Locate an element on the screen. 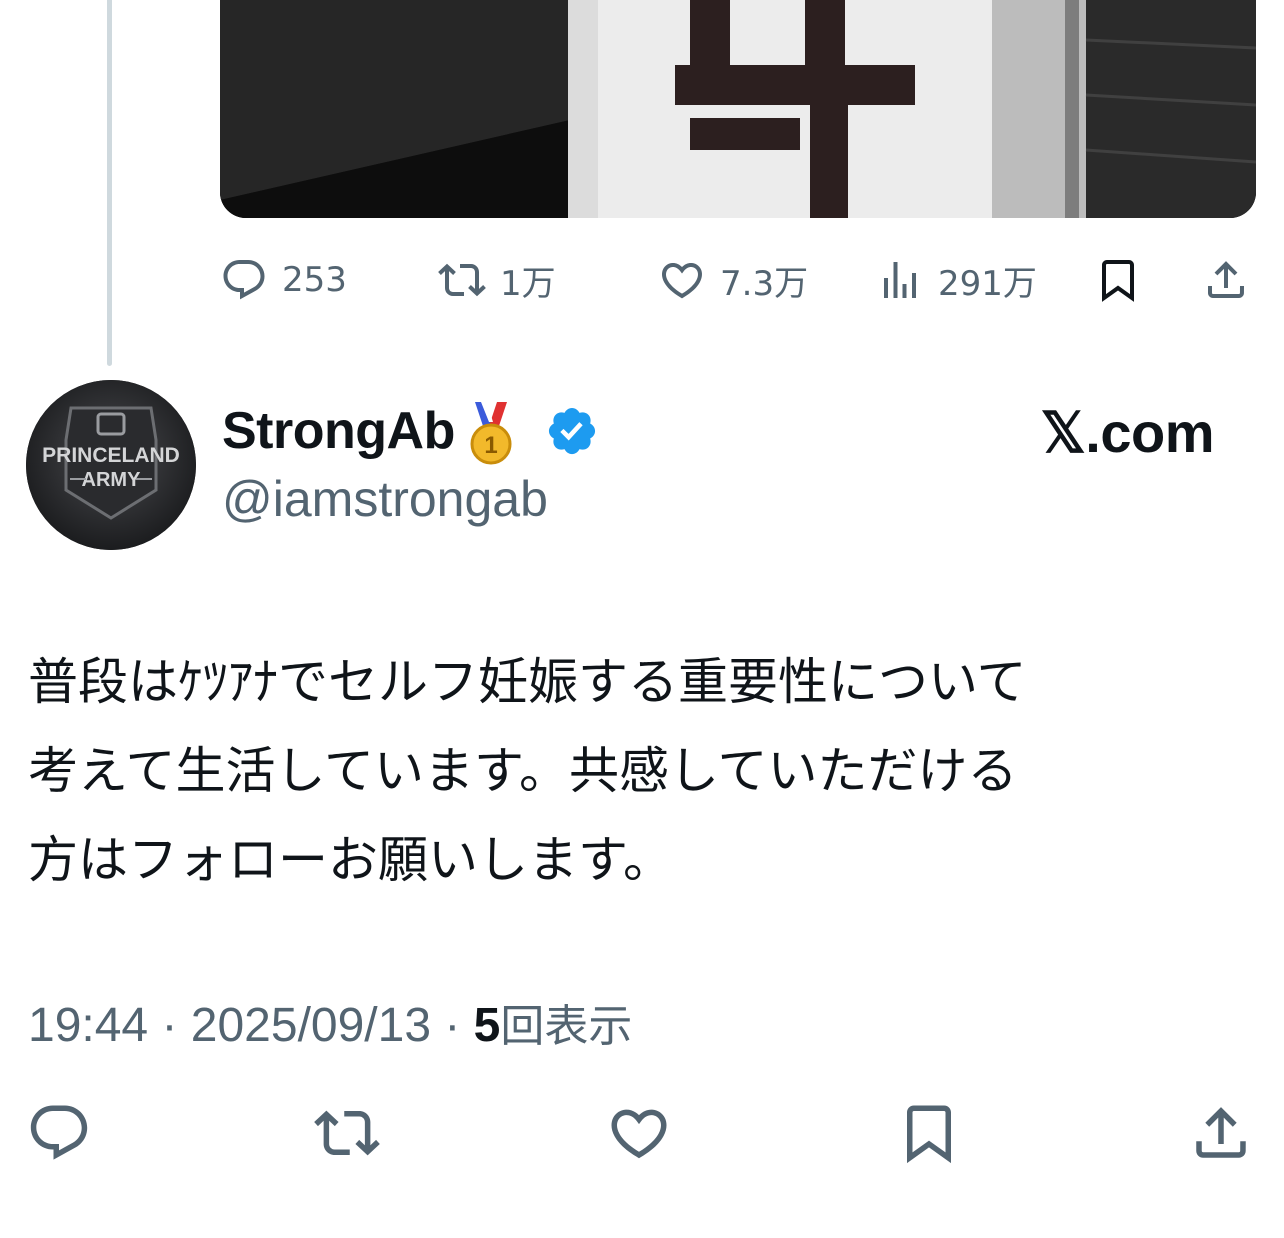  display-name: StrongAb is located at coordinates (338, 431).